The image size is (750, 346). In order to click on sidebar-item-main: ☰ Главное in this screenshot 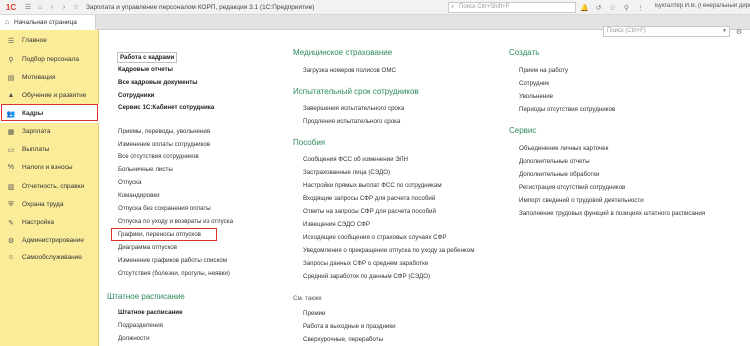, I will do `click(49, 40)`.